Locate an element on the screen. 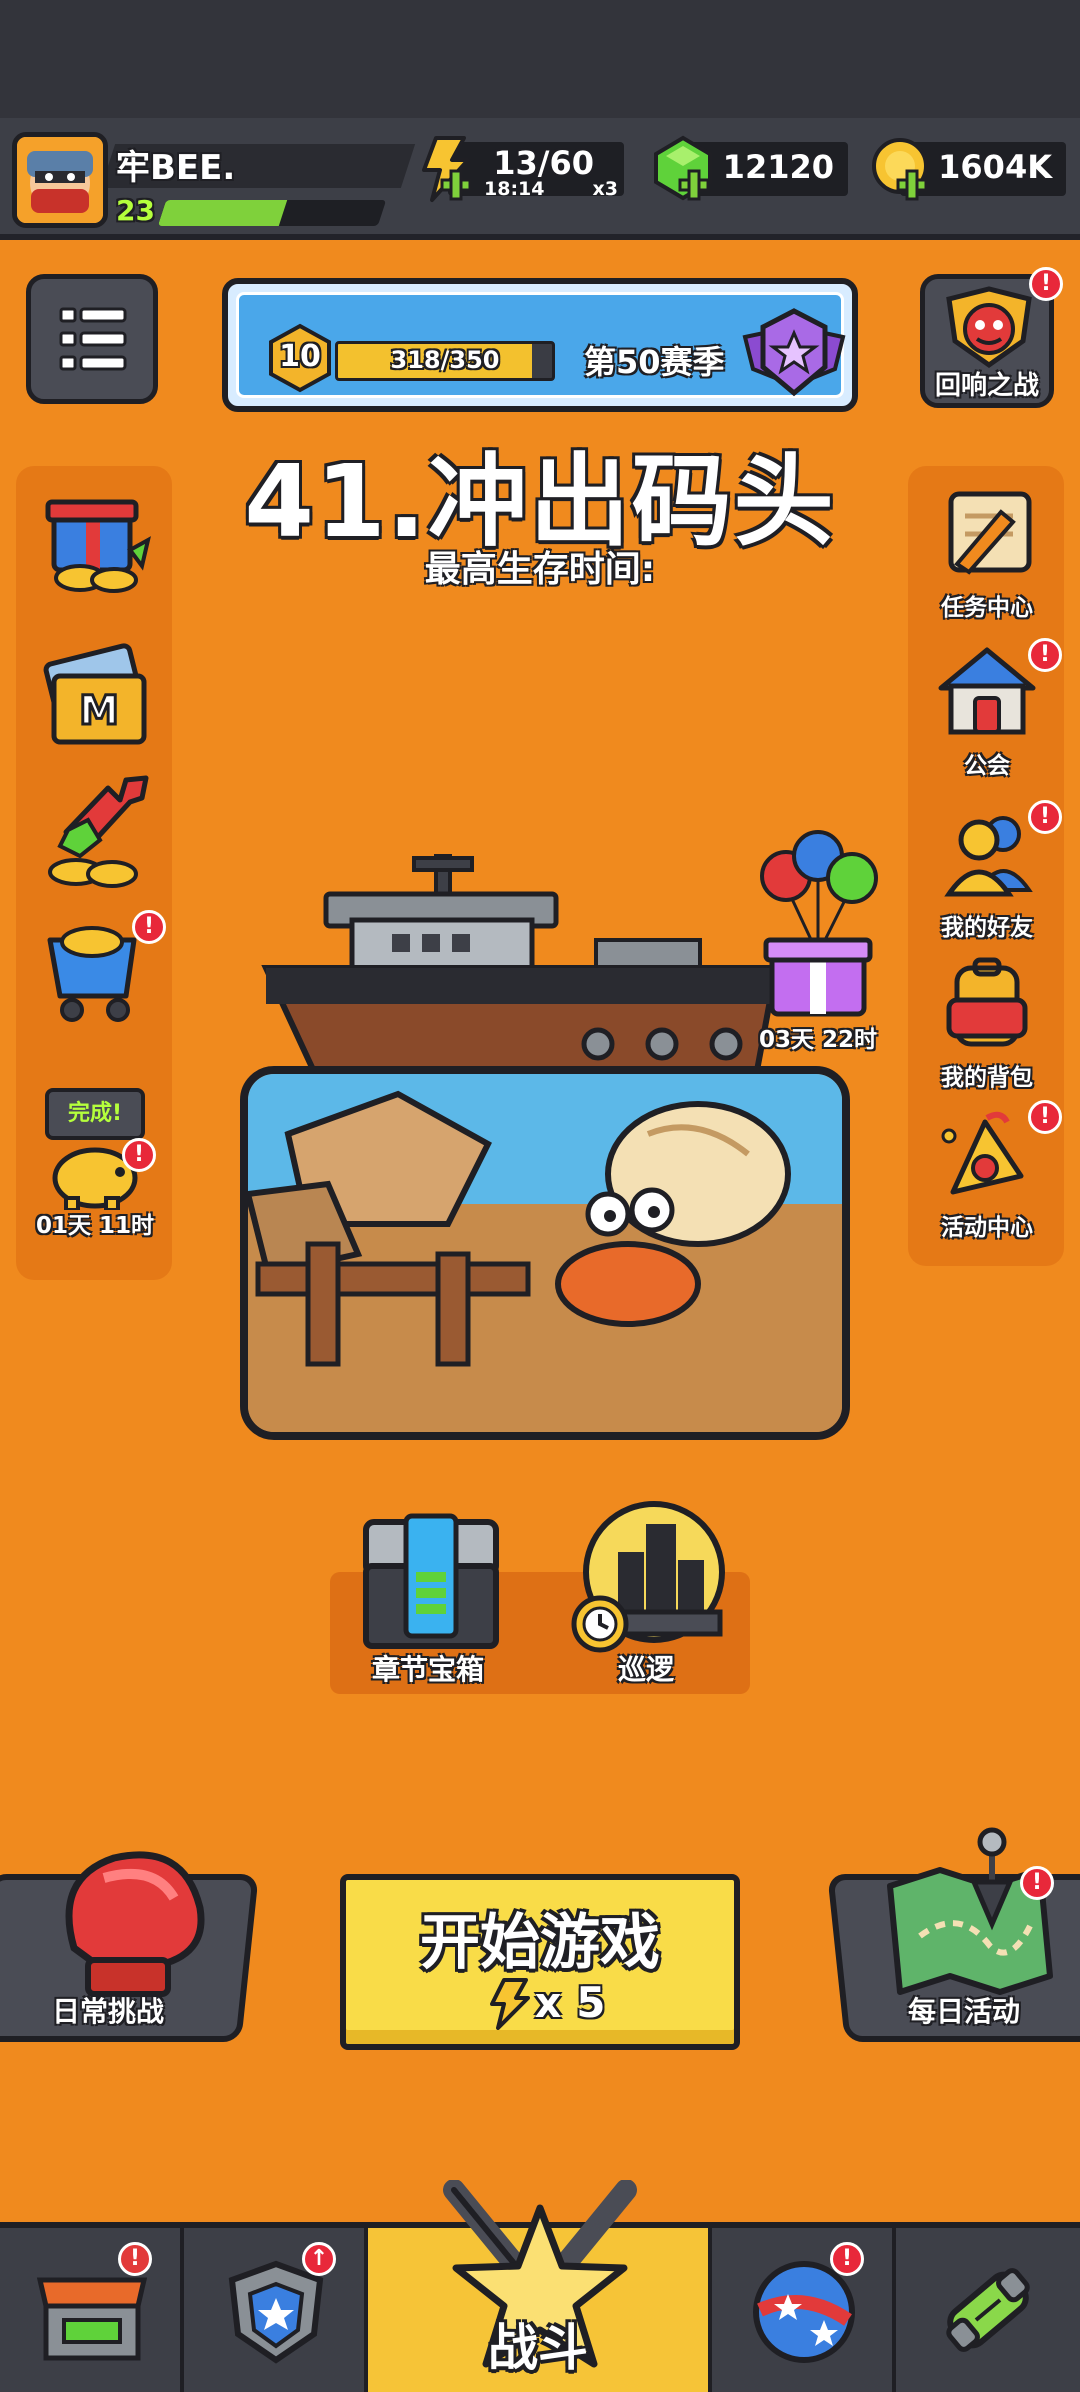  gift-box-button is located at coordinates (95, 542).